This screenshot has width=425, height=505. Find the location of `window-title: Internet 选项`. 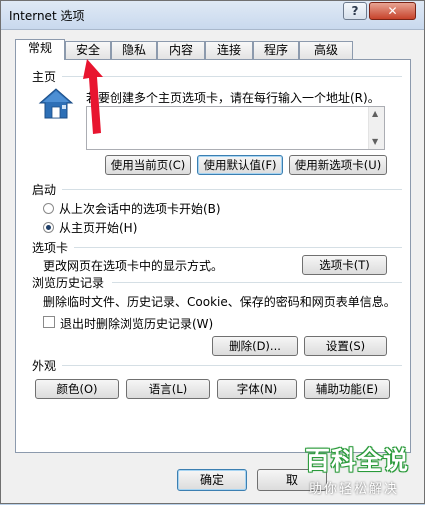

window-title: Internet 选项 is located at coordinates (47, 16).